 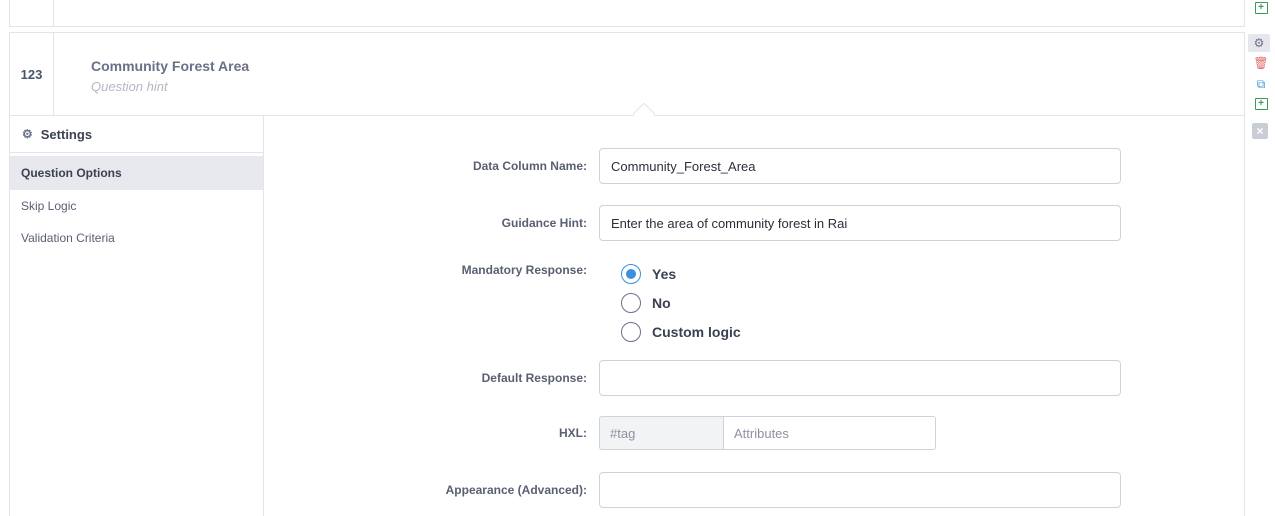 I want to click on appearance-row: Appearance (Advanced):, so click(x=691, y=490).